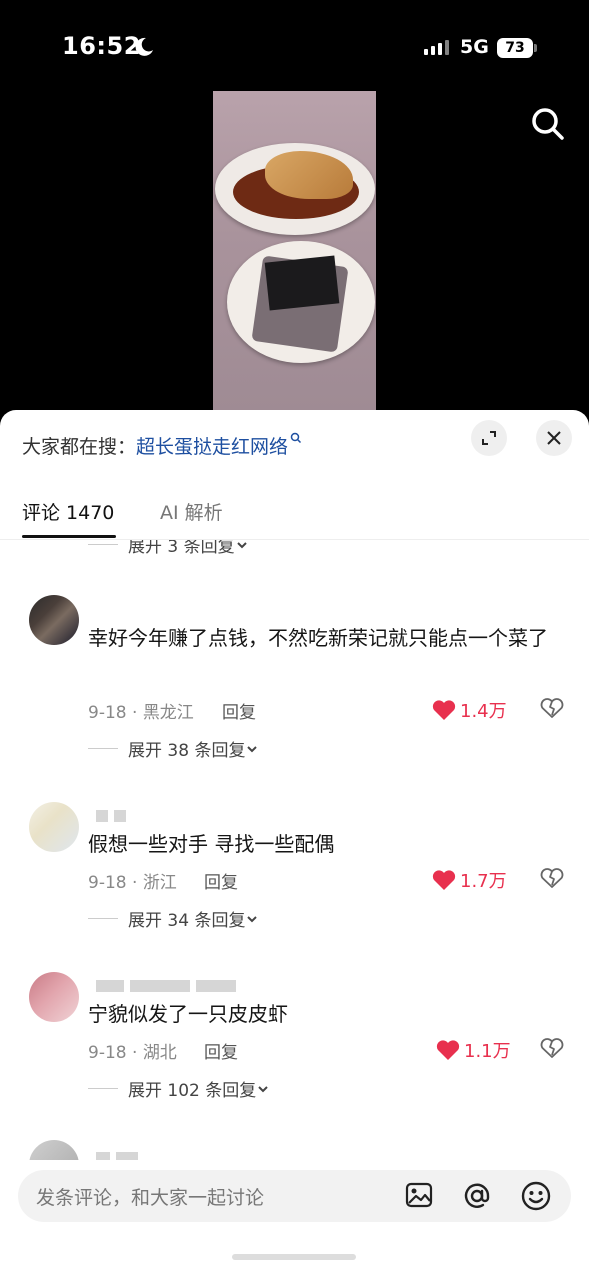  Describe the element at coordinates (517, 48) in the screenshot. I see `battery-indicator: 73` at that location.